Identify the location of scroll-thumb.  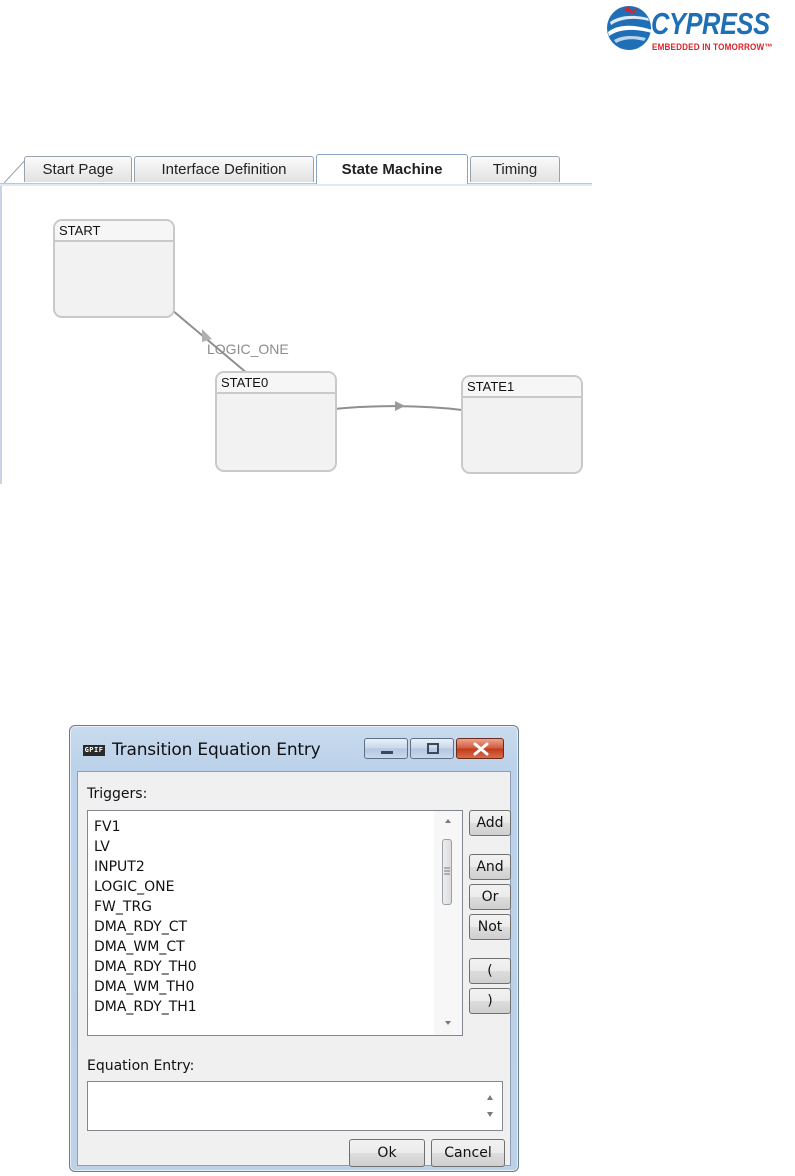
(447, 872).